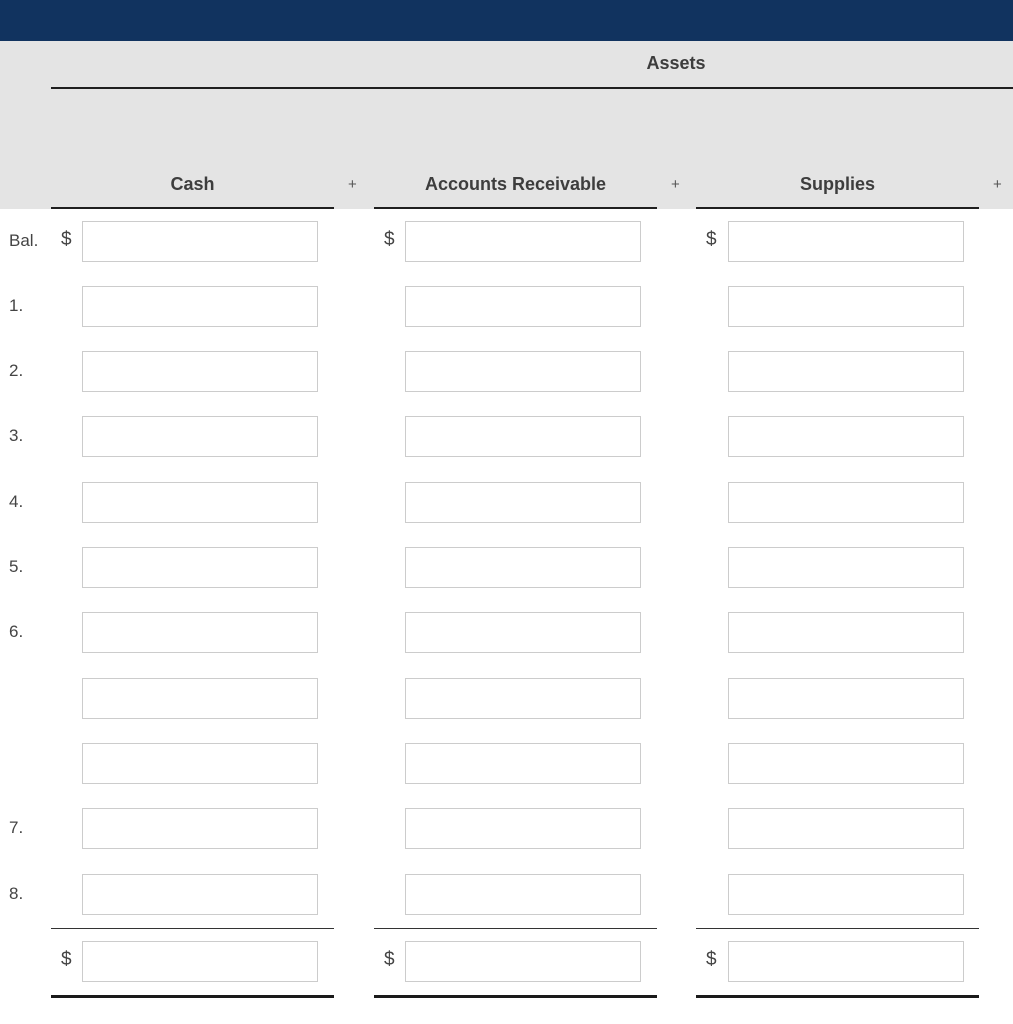 Image resolution: width=1013 pixels, height=1024 pixels. I want to click on top-navigation-bar, so click(506, 20).